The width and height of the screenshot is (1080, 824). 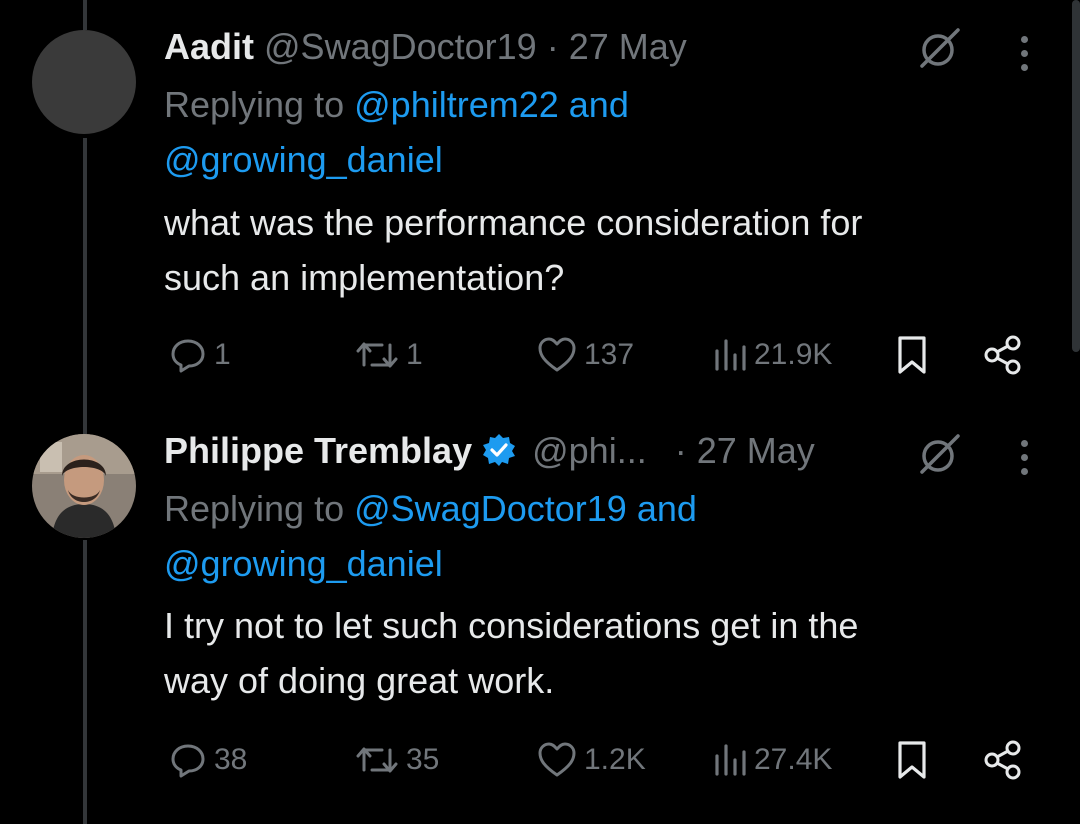 I want to click on tweet-actions: 38 35 1.2K 27.4K, so click(x=540, y=760).